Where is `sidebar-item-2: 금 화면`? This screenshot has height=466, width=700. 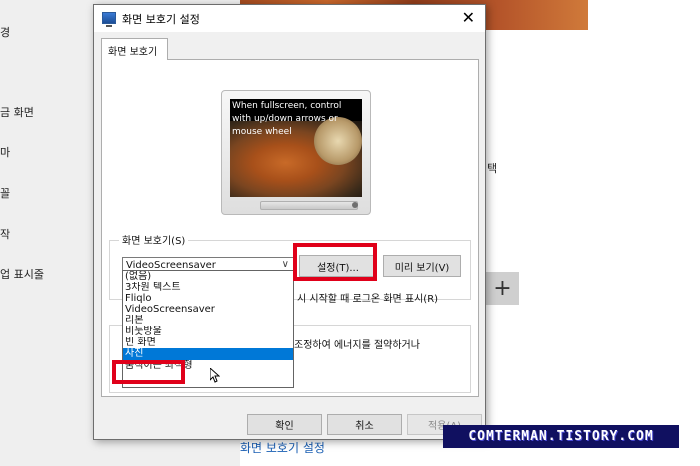
sidebar-item-2: 금 화면 is located at coordinates (17, 112).